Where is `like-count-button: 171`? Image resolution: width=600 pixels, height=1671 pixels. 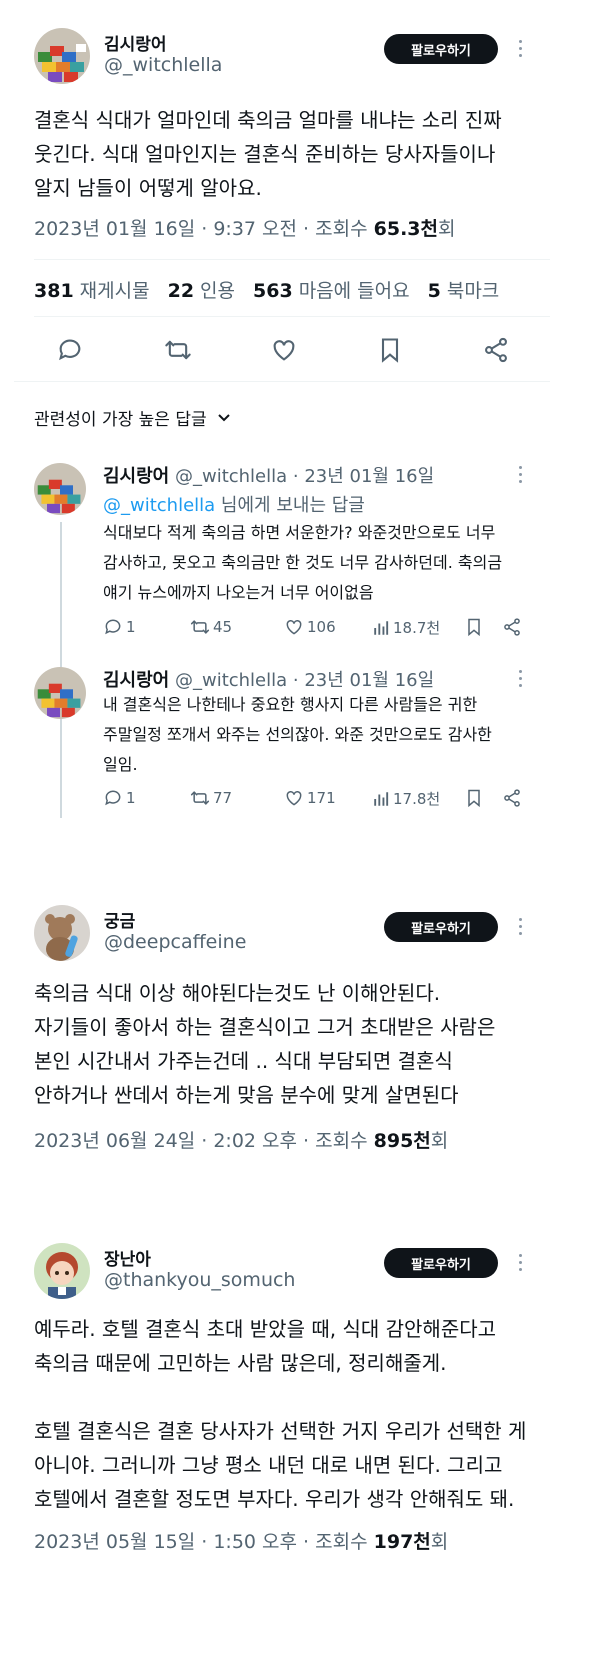 like-count-button: 171 is located at coordinates (310, 798).